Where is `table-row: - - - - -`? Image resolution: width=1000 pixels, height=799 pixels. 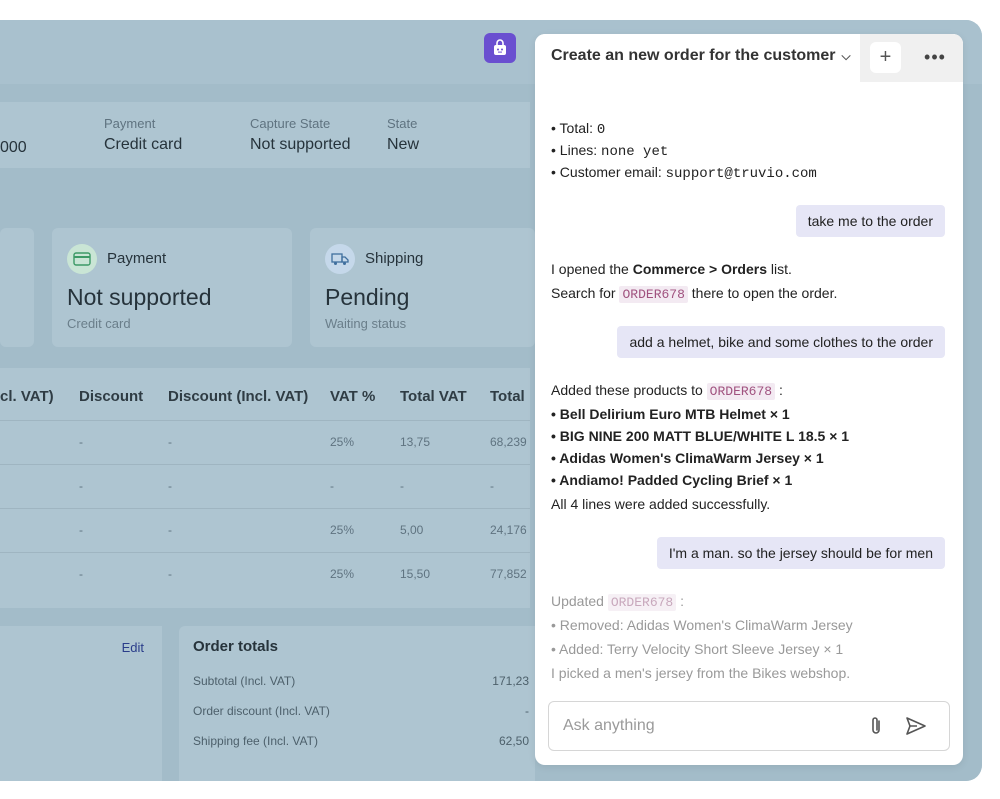 table-row: - - - - - is located at coordinates (265, 486).